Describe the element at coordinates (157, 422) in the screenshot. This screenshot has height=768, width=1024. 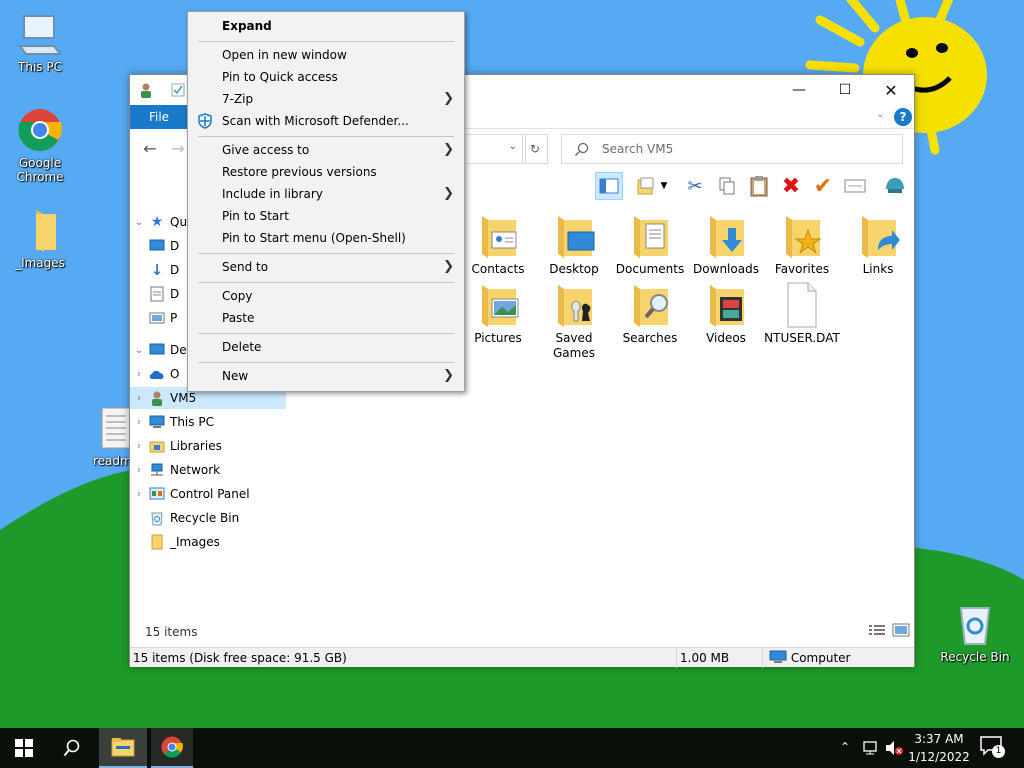
I see `pc-icon` at that location.